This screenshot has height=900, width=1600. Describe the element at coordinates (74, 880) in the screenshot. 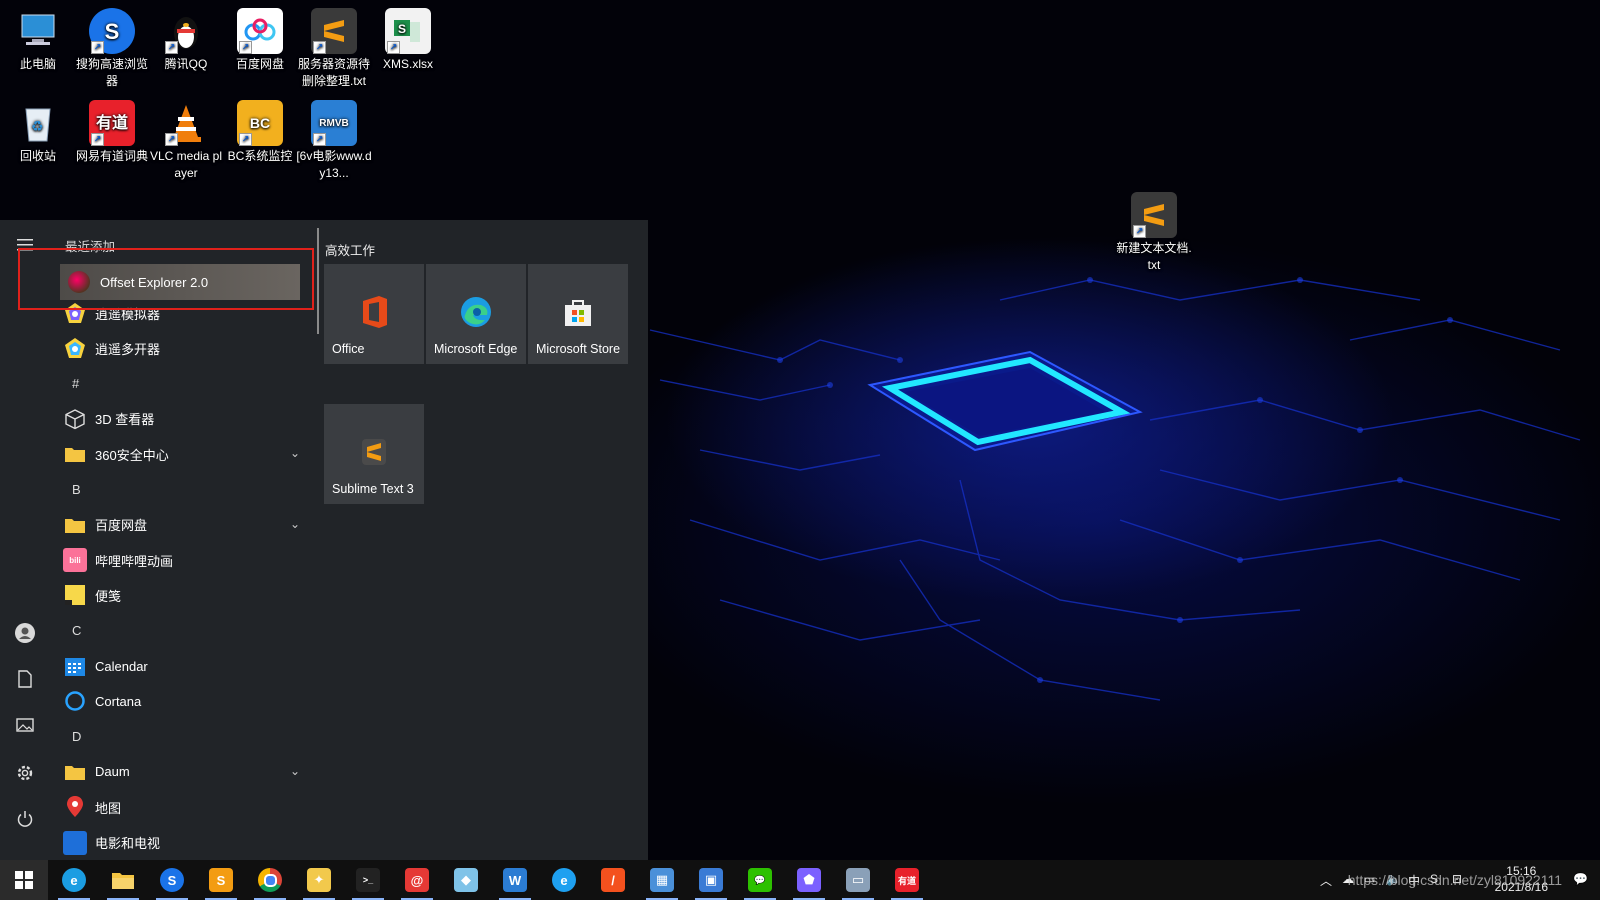

I see `taskbar-app-edge: e` at that location.